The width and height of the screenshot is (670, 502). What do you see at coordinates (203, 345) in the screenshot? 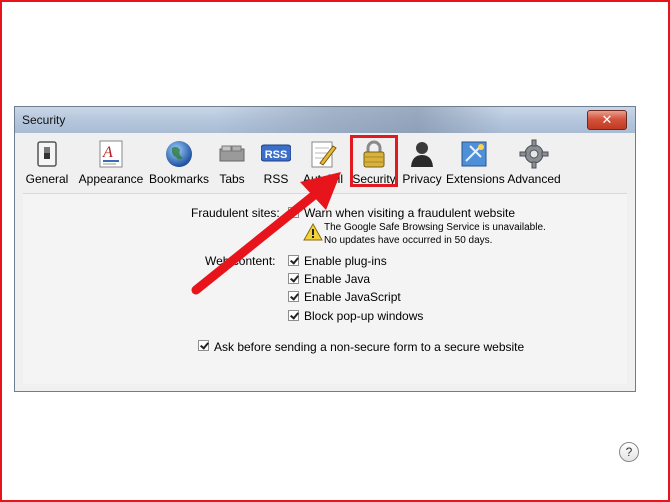
I see `ask-nonsecure-checkbox` at bounding box center [203, 345].